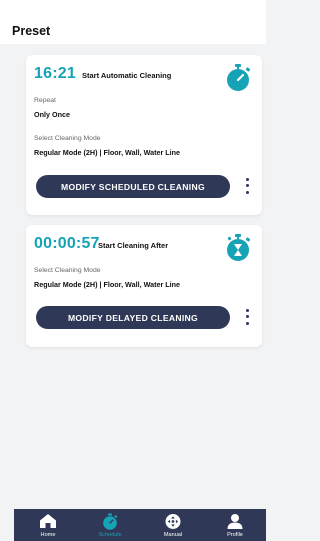 The image size is (320, 541). I want to click on scheduled-caption: Start Automatic Cleaning, so click(127, 75).